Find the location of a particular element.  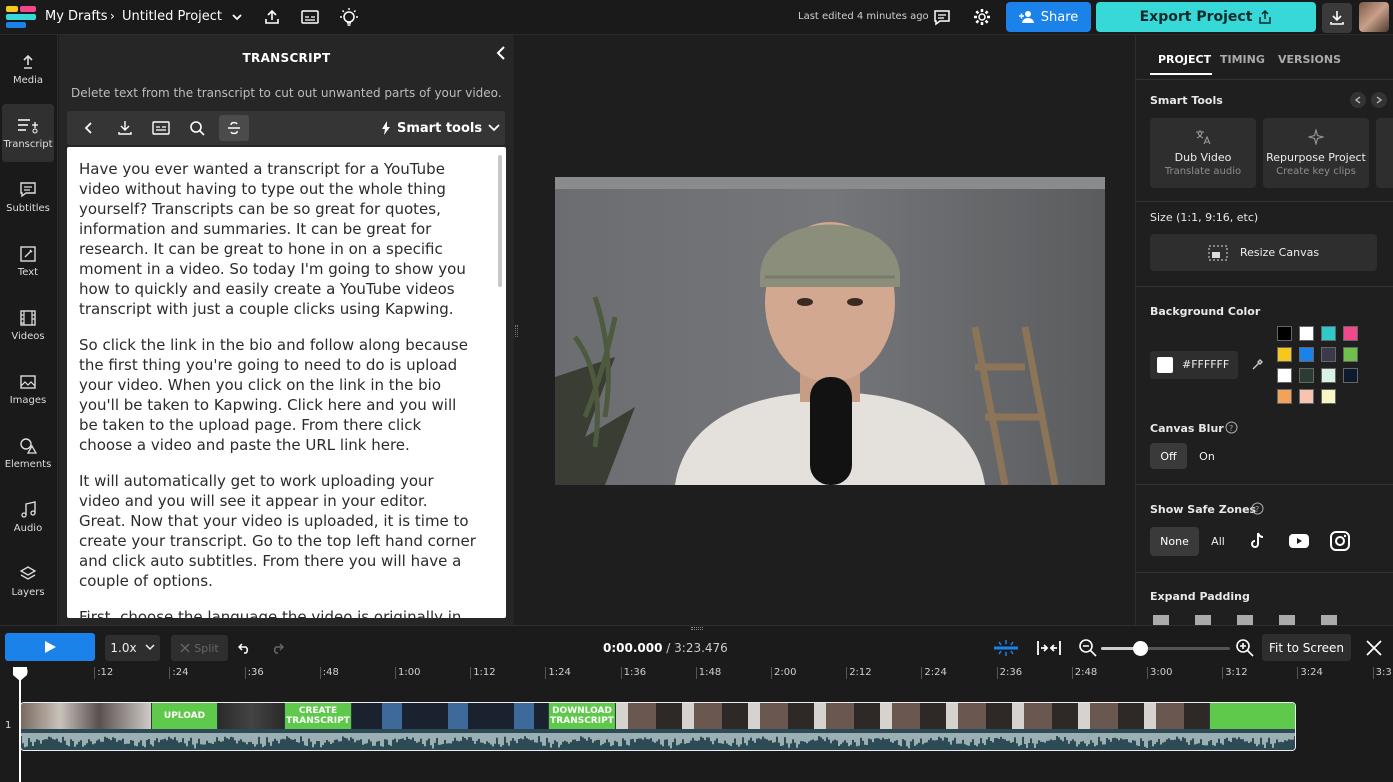

nav-label: Images is located at coordinates (28, 400).